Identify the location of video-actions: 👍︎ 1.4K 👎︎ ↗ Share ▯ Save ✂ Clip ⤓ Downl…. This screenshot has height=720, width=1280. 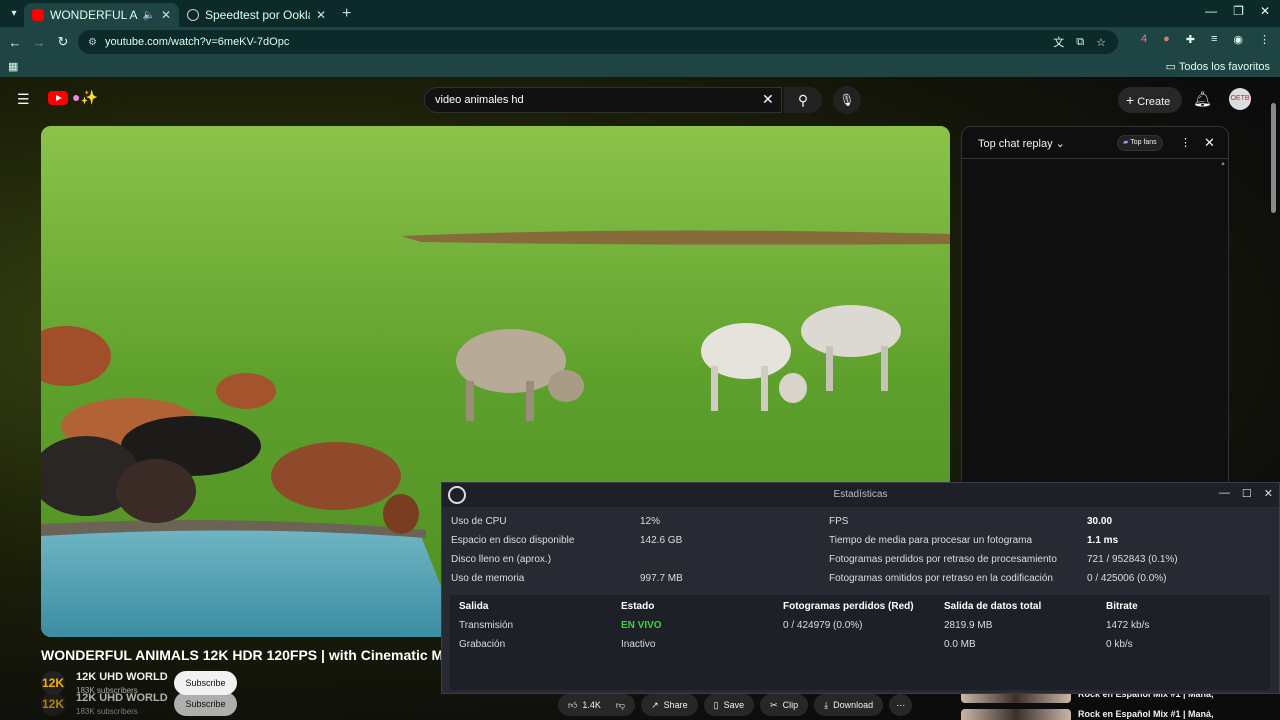
(735, 705).